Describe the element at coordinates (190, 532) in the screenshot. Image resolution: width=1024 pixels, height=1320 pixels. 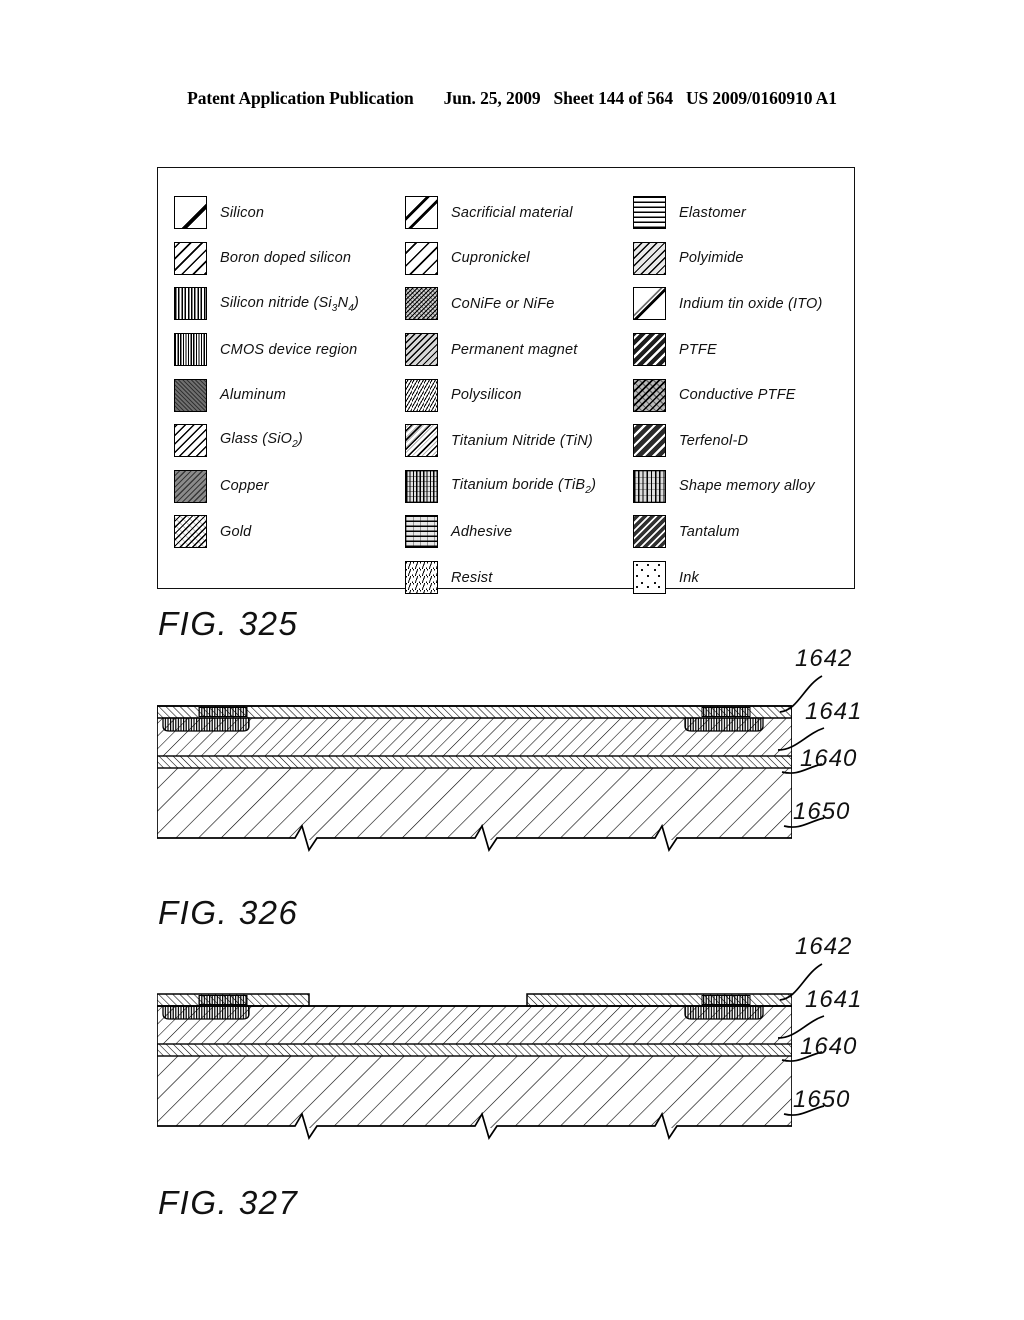
I see `gold-swatch` at that location.